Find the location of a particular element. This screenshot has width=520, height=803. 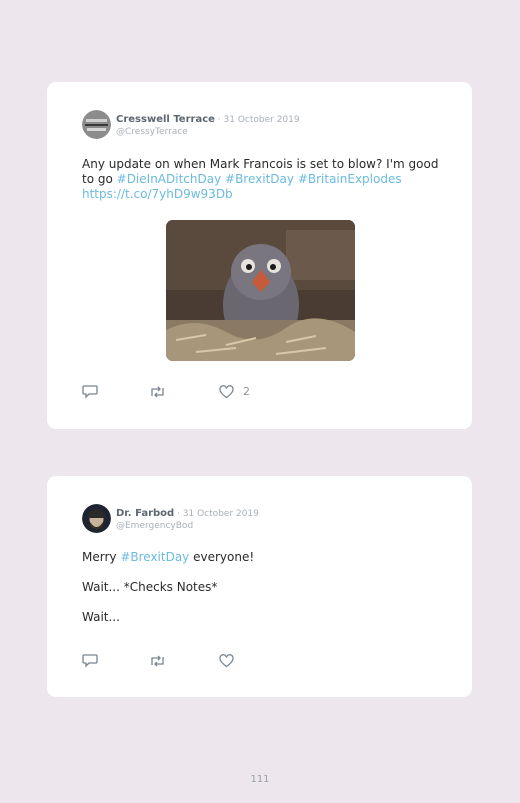

user-handle: @CressyTerrace is located at coordinates (208, 132).